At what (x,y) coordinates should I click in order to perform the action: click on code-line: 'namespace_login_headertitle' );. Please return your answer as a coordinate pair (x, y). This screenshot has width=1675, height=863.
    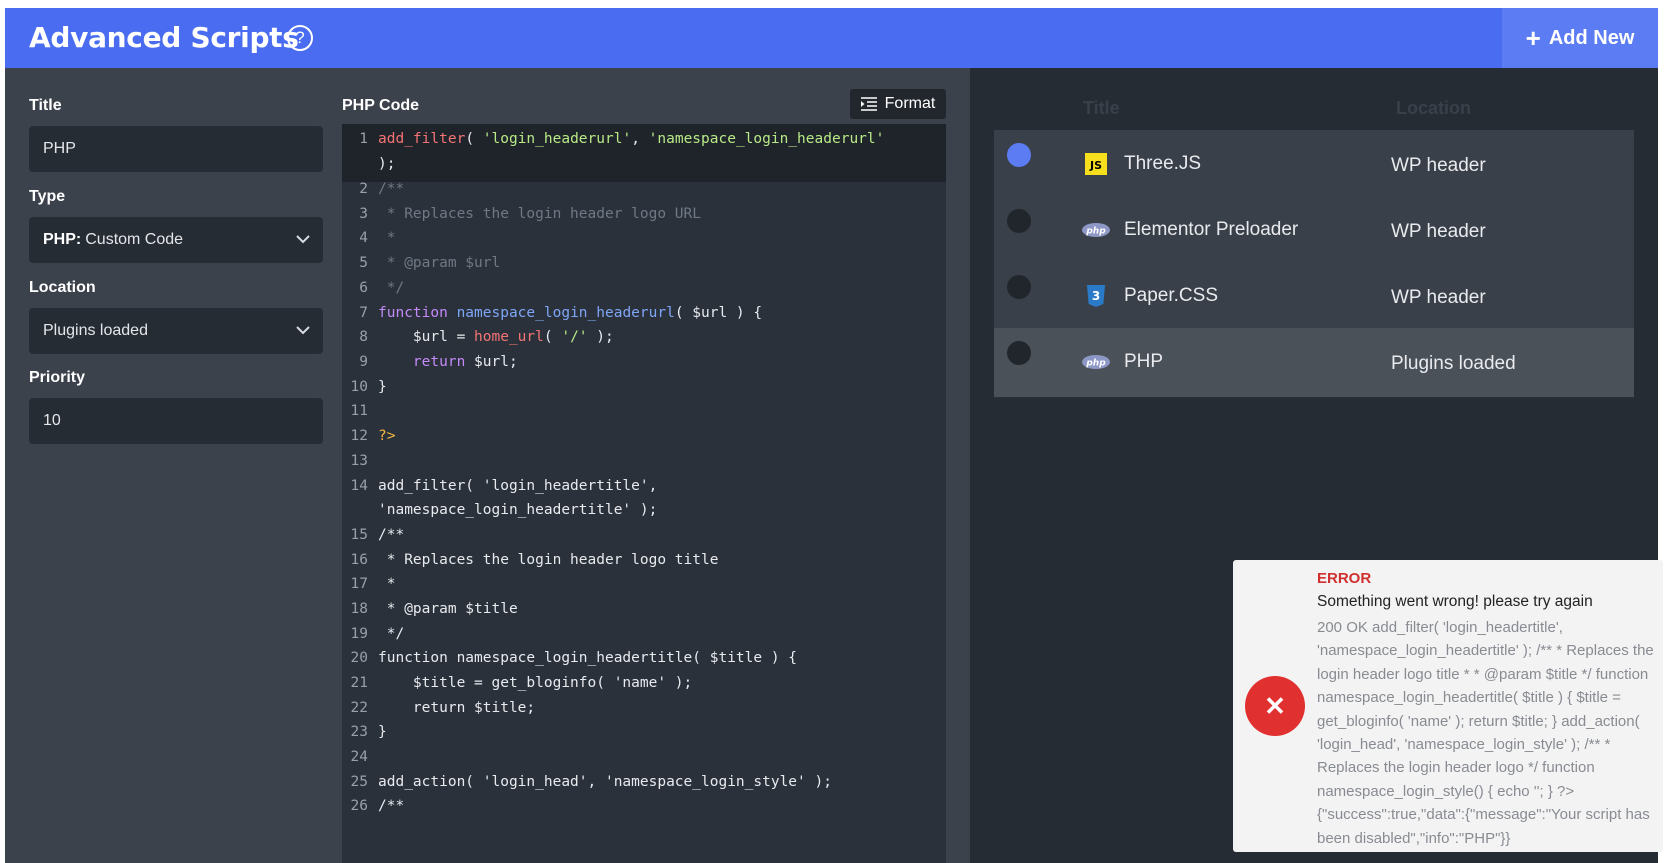
    Looking at the image, I should click on (518, 510).